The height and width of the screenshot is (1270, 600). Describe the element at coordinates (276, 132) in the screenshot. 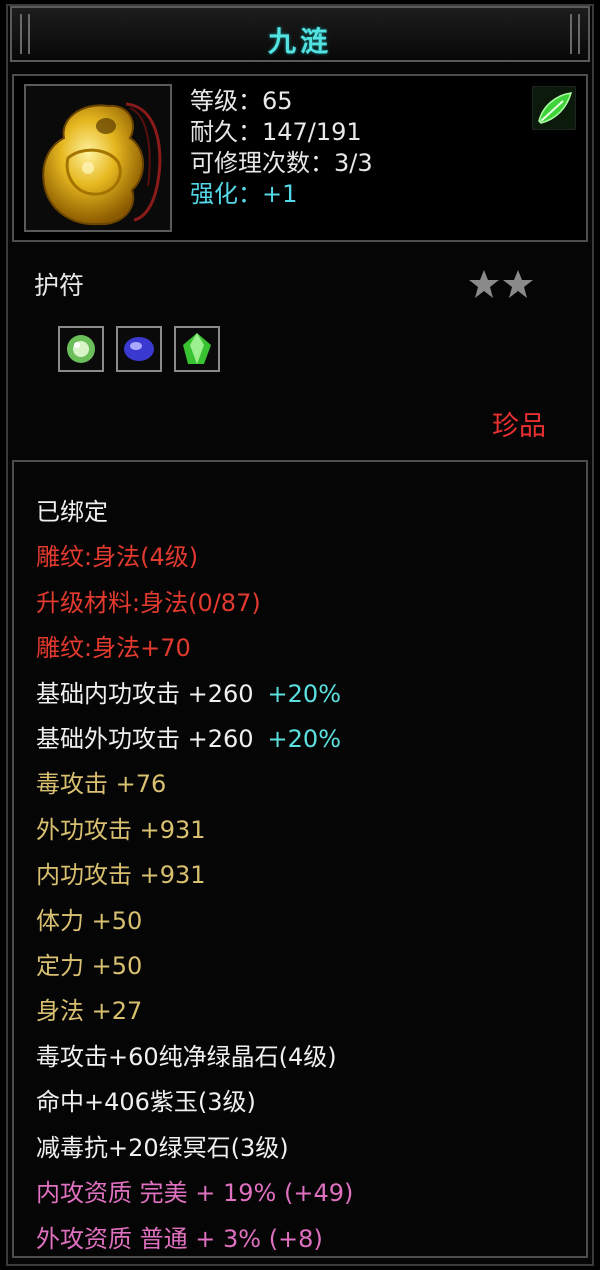

I see `durability-stat: 耐久：147/191` at that location.